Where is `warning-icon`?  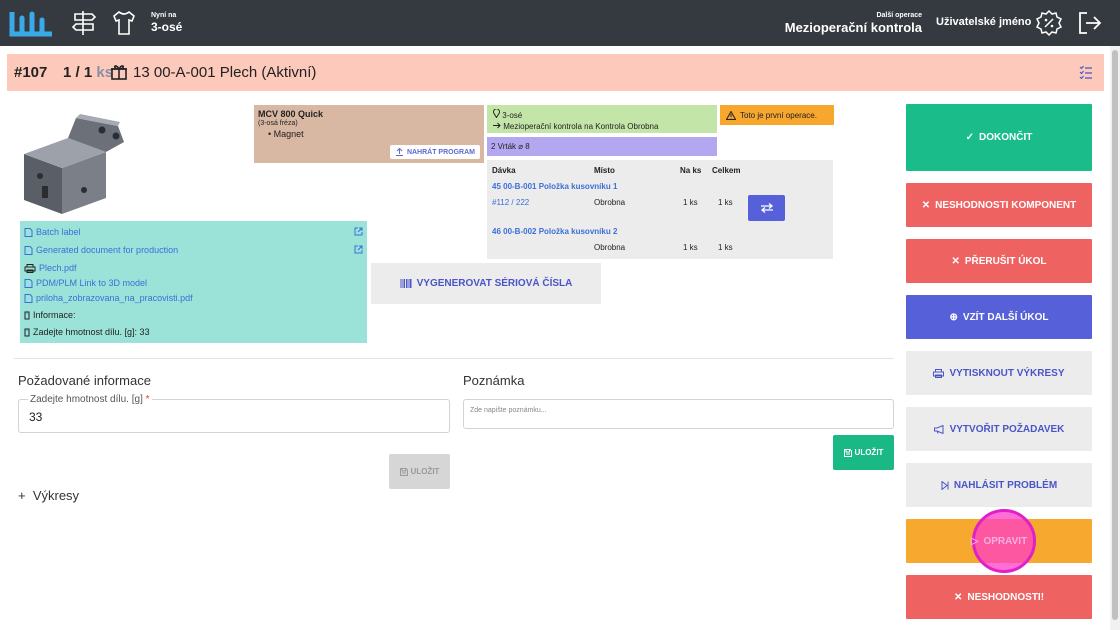 warning-icon is located at coordinates (731, 115).